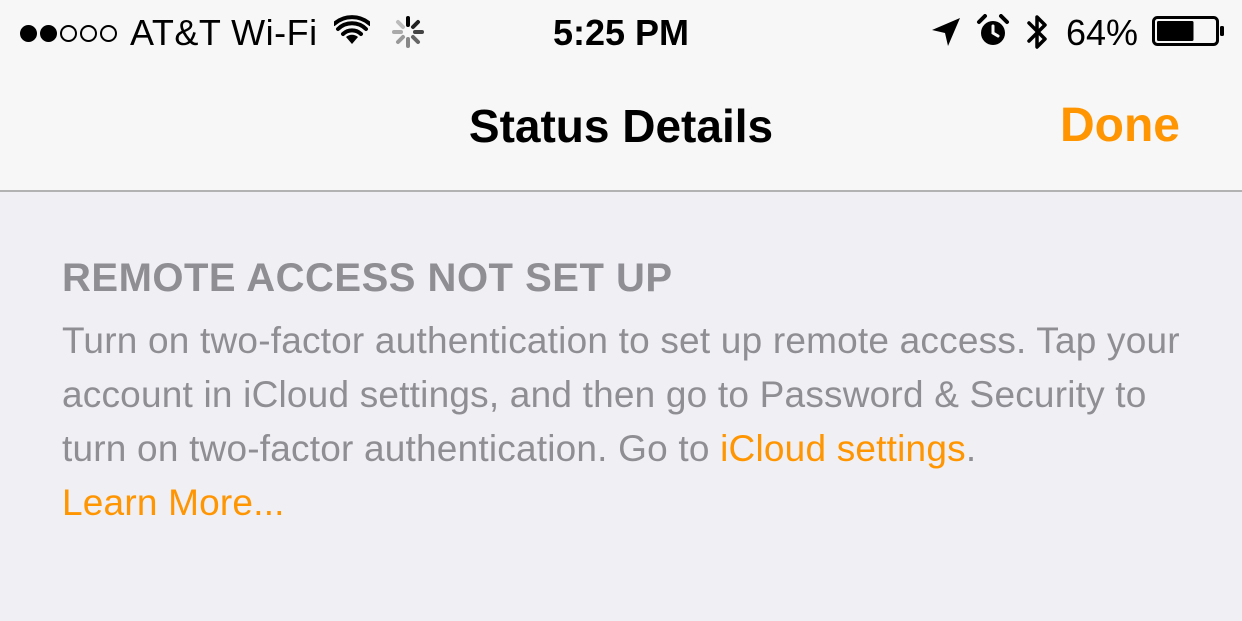 Image resolution: width=1242 pixels, height=621 pixels. Describe the element at coordinates (367, 278) in the screenshot. I see `section-header: REMOTE ACCESS NOT SET UP` at that location.